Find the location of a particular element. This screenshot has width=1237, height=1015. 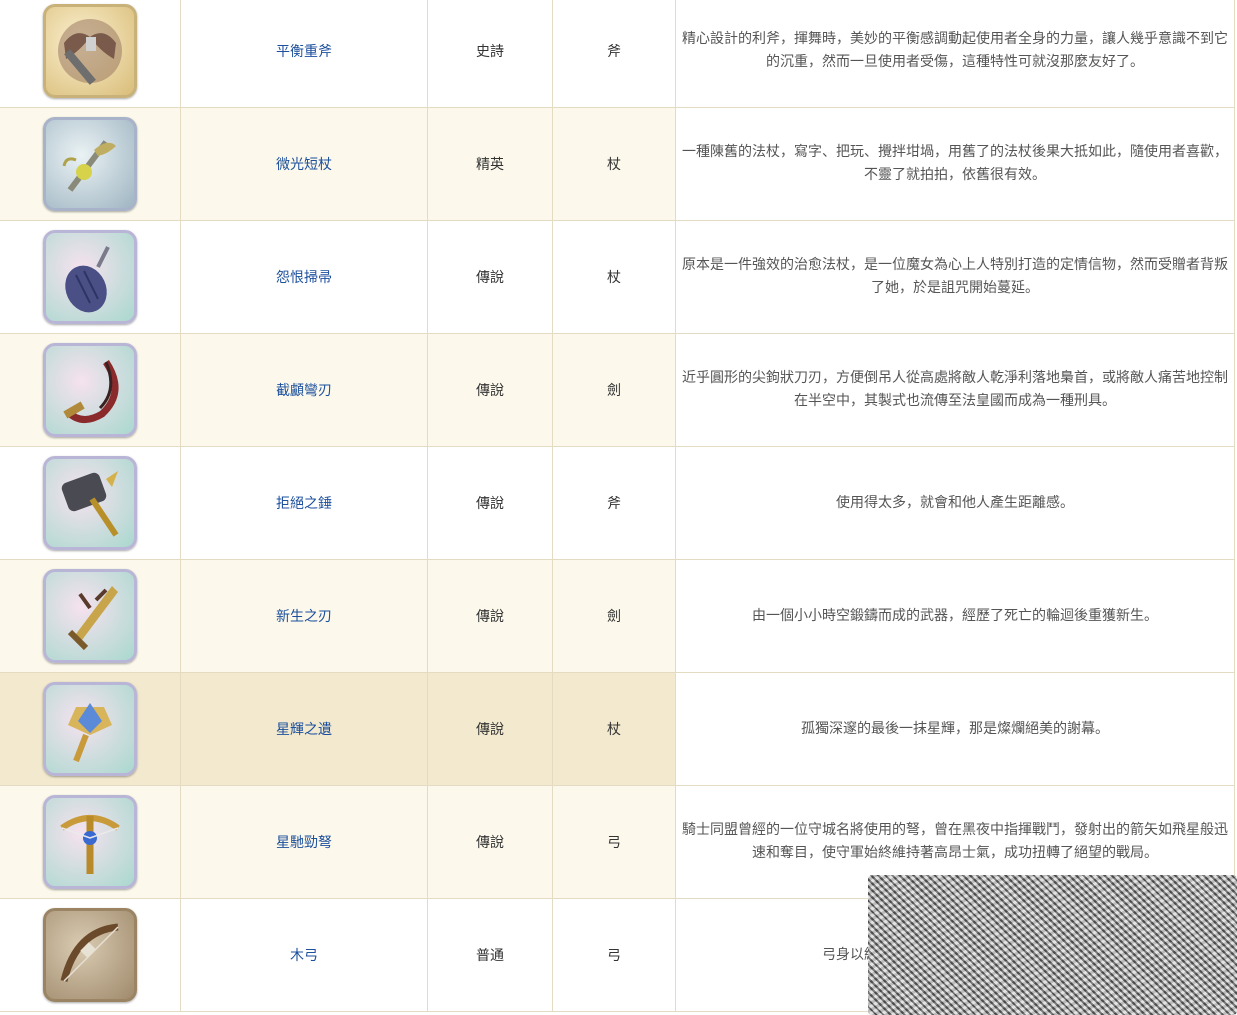

weapon-name-link: 木弓 is located at coordinates (304, 956).